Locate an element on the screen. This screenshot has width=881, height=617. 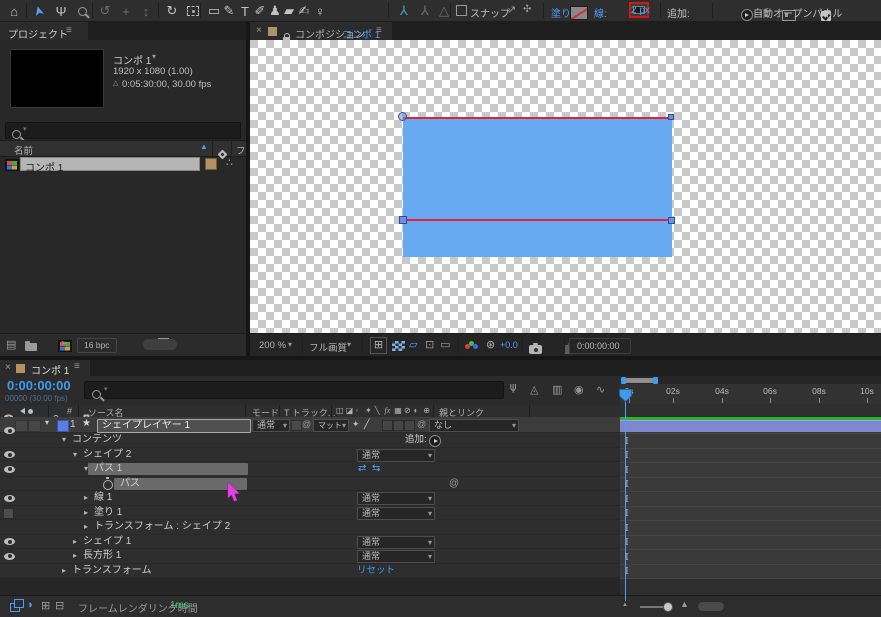
reset-link: リセット is located at coordinates (376, 571).